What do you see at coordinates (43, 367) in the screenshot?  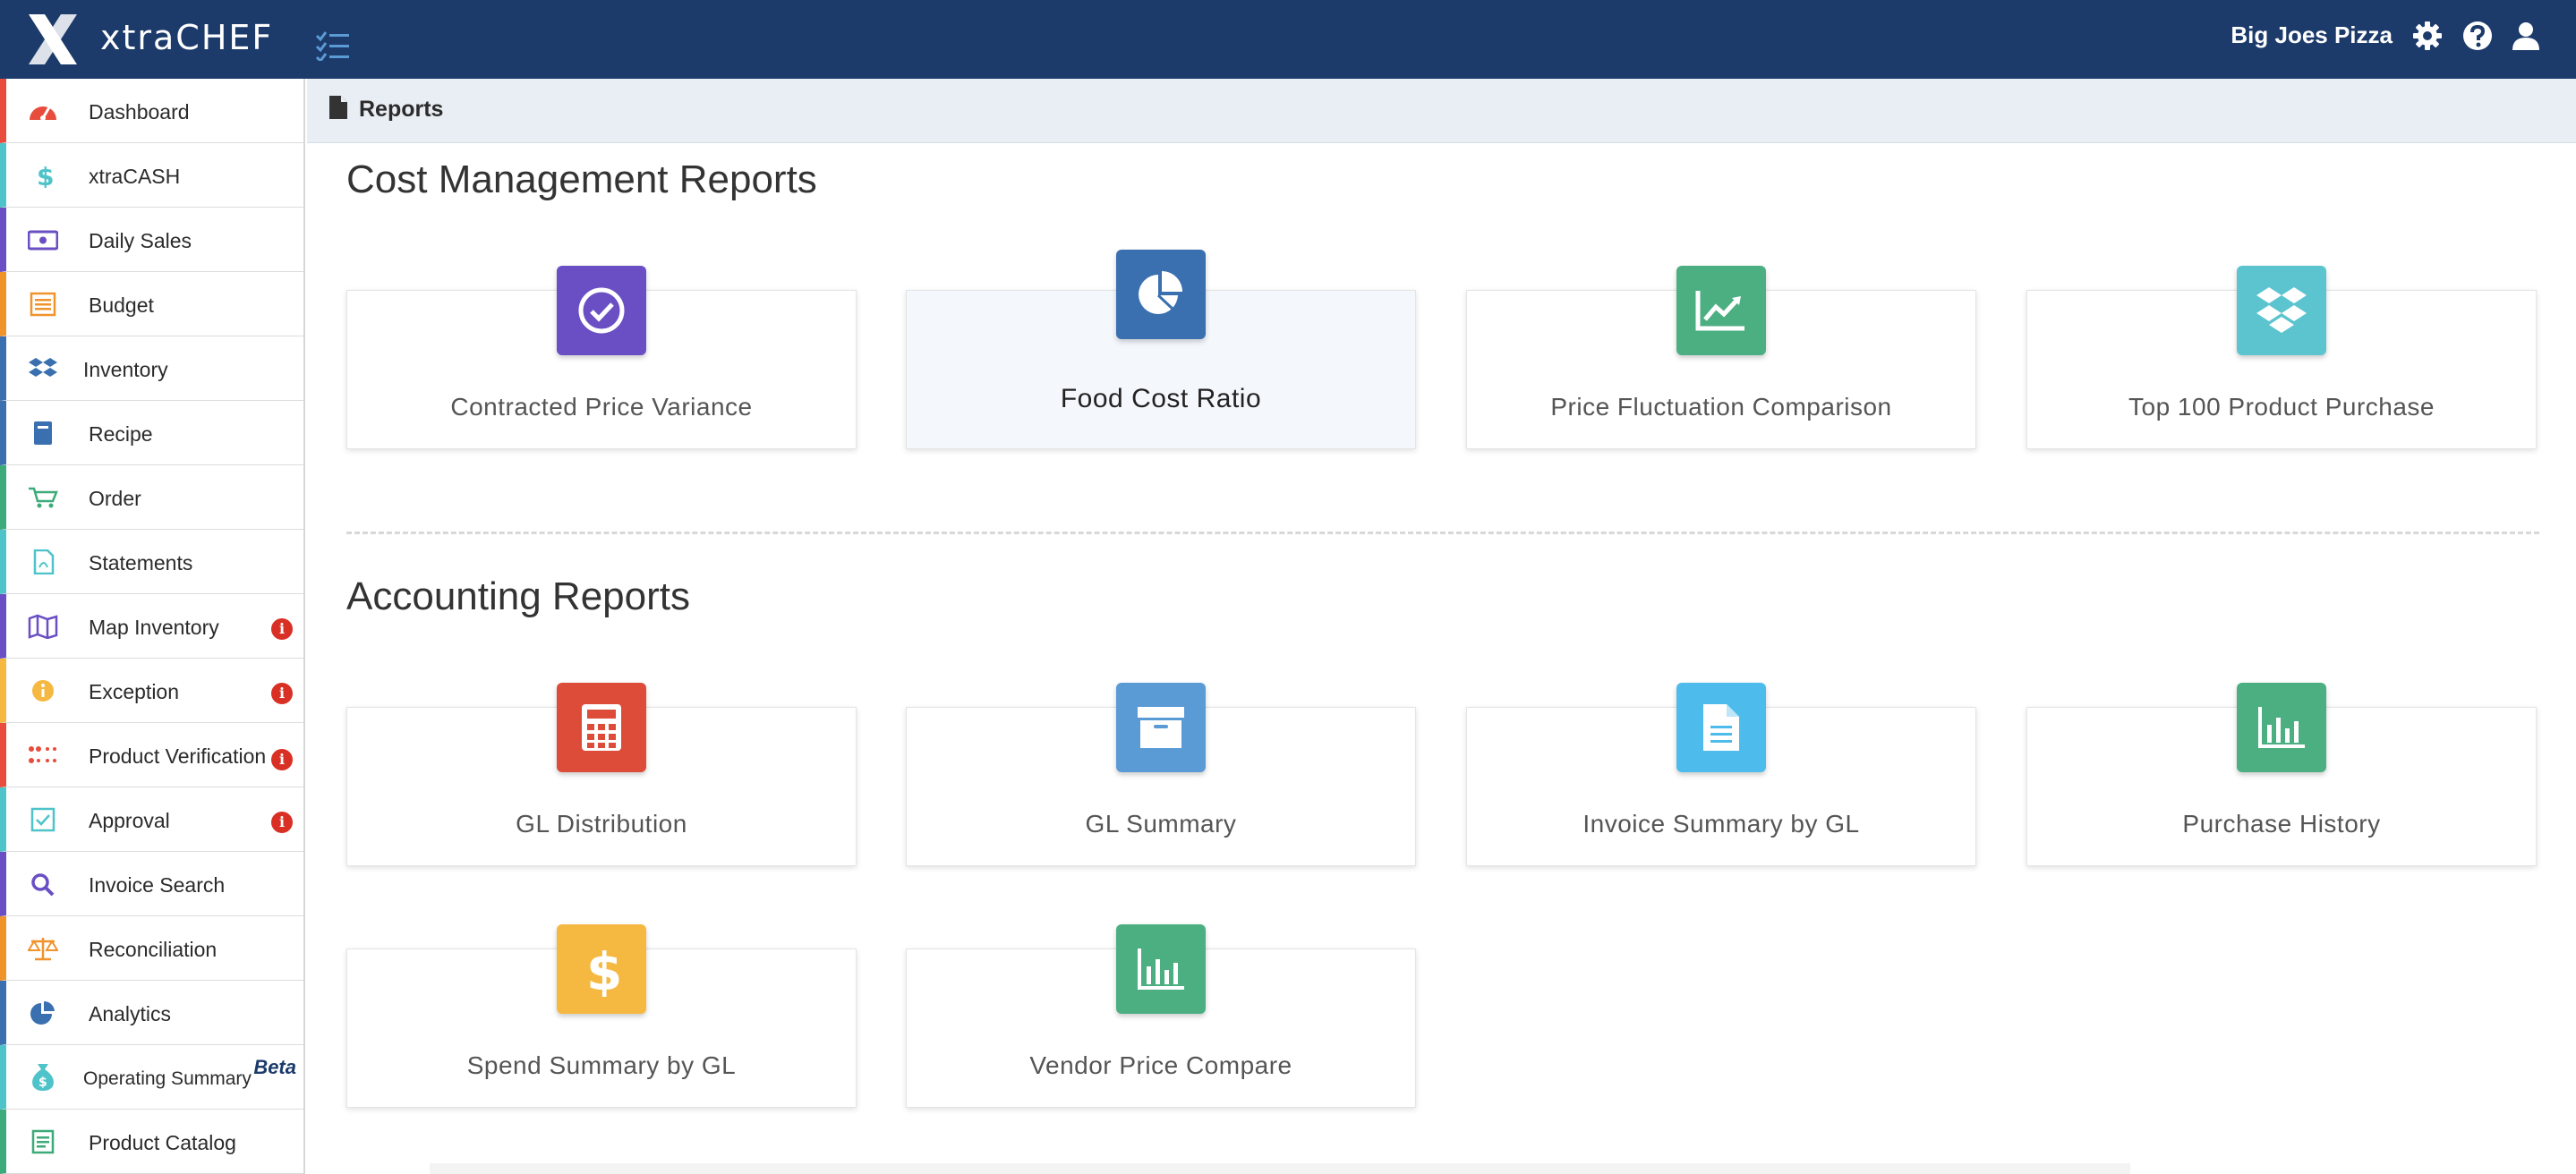 I see `boxes-icon` at bounding box center [43, 367].